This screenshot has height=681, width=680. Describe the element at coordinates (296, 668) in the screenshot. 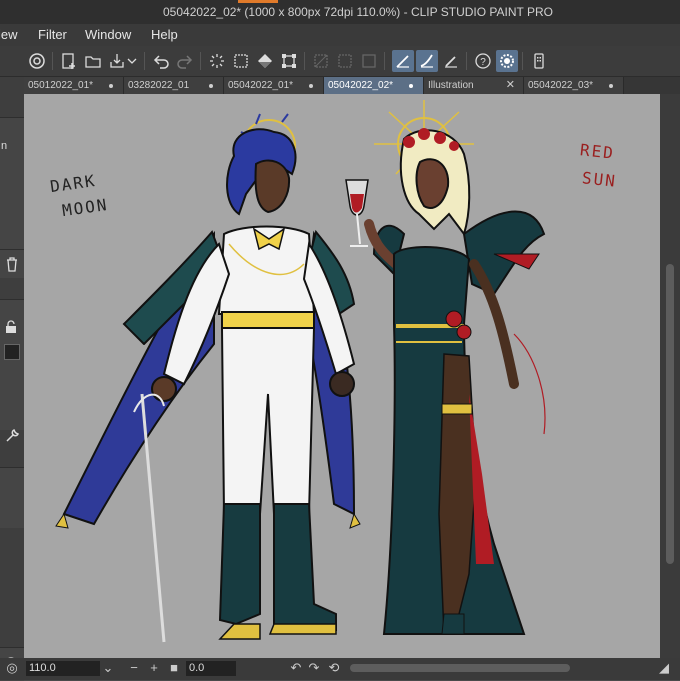

I see `rotate-left-icon: ↶` at that location.